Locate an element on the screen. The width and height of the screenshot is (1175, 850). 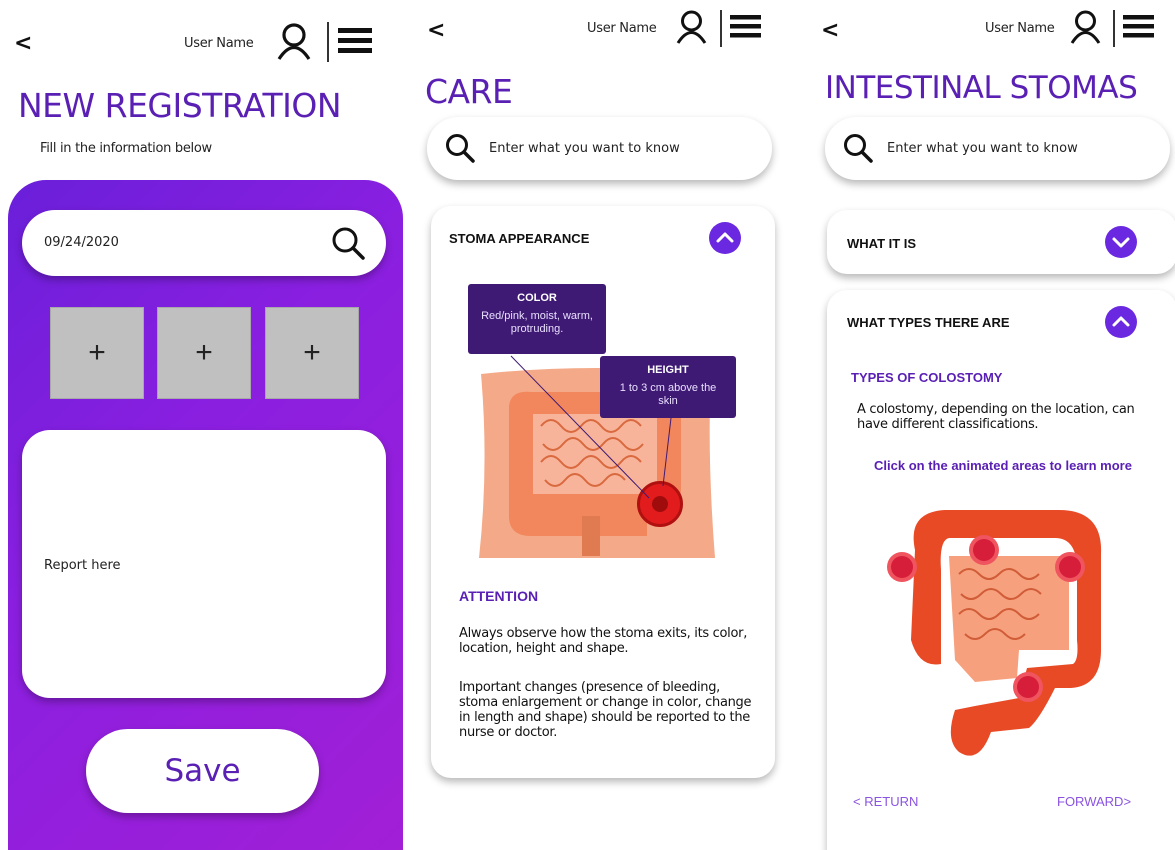
report-textarea: Report here is located at coordinates (204, 564).